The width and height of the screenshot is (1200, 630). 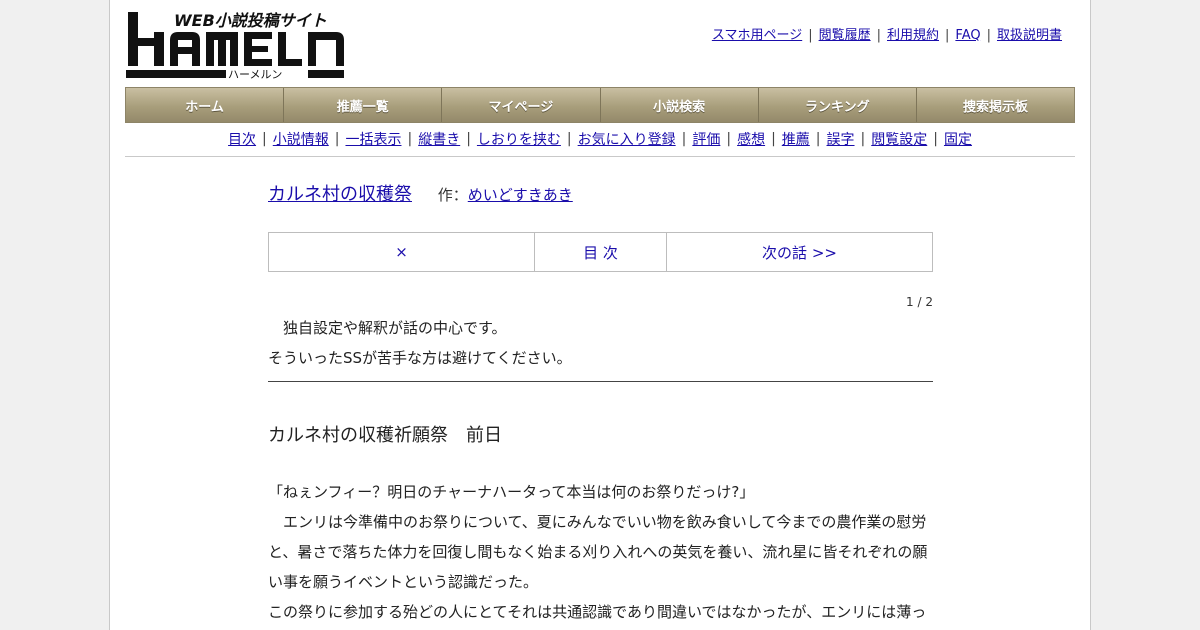 I want to click on logo-kana: ハーメルン, so click(x=255, y=74).